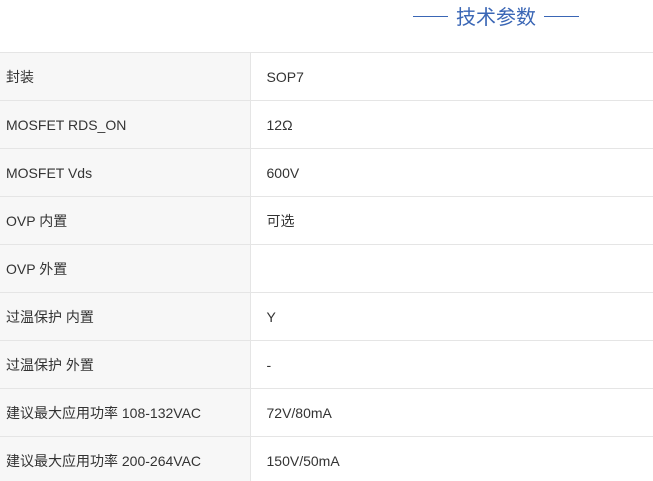 This screenshot has height=481, width=653. I want to click on spec-value: 150V/50mA, so click(451, 458).